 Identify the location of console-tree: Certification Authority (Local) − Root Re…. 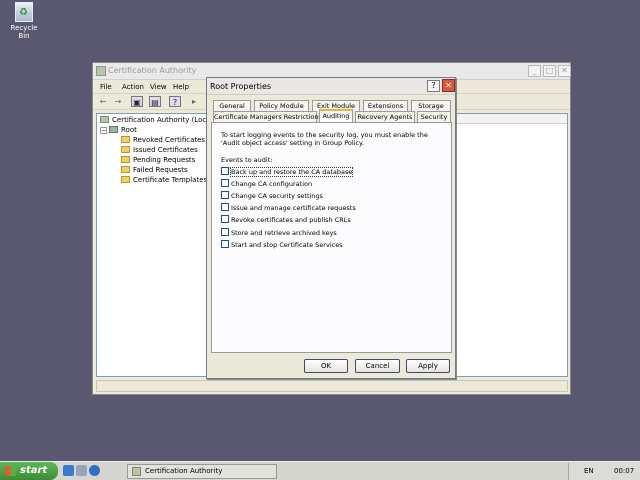
(155, 245).